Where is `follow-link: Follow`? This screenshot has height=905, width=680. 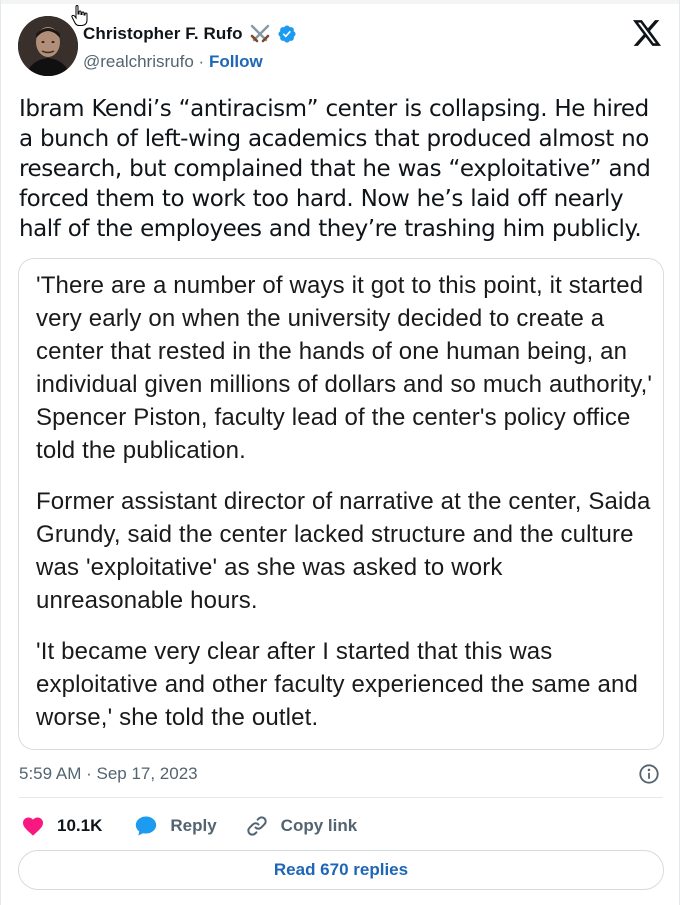 follow-link: Follow is located at coordinates (236, 61).